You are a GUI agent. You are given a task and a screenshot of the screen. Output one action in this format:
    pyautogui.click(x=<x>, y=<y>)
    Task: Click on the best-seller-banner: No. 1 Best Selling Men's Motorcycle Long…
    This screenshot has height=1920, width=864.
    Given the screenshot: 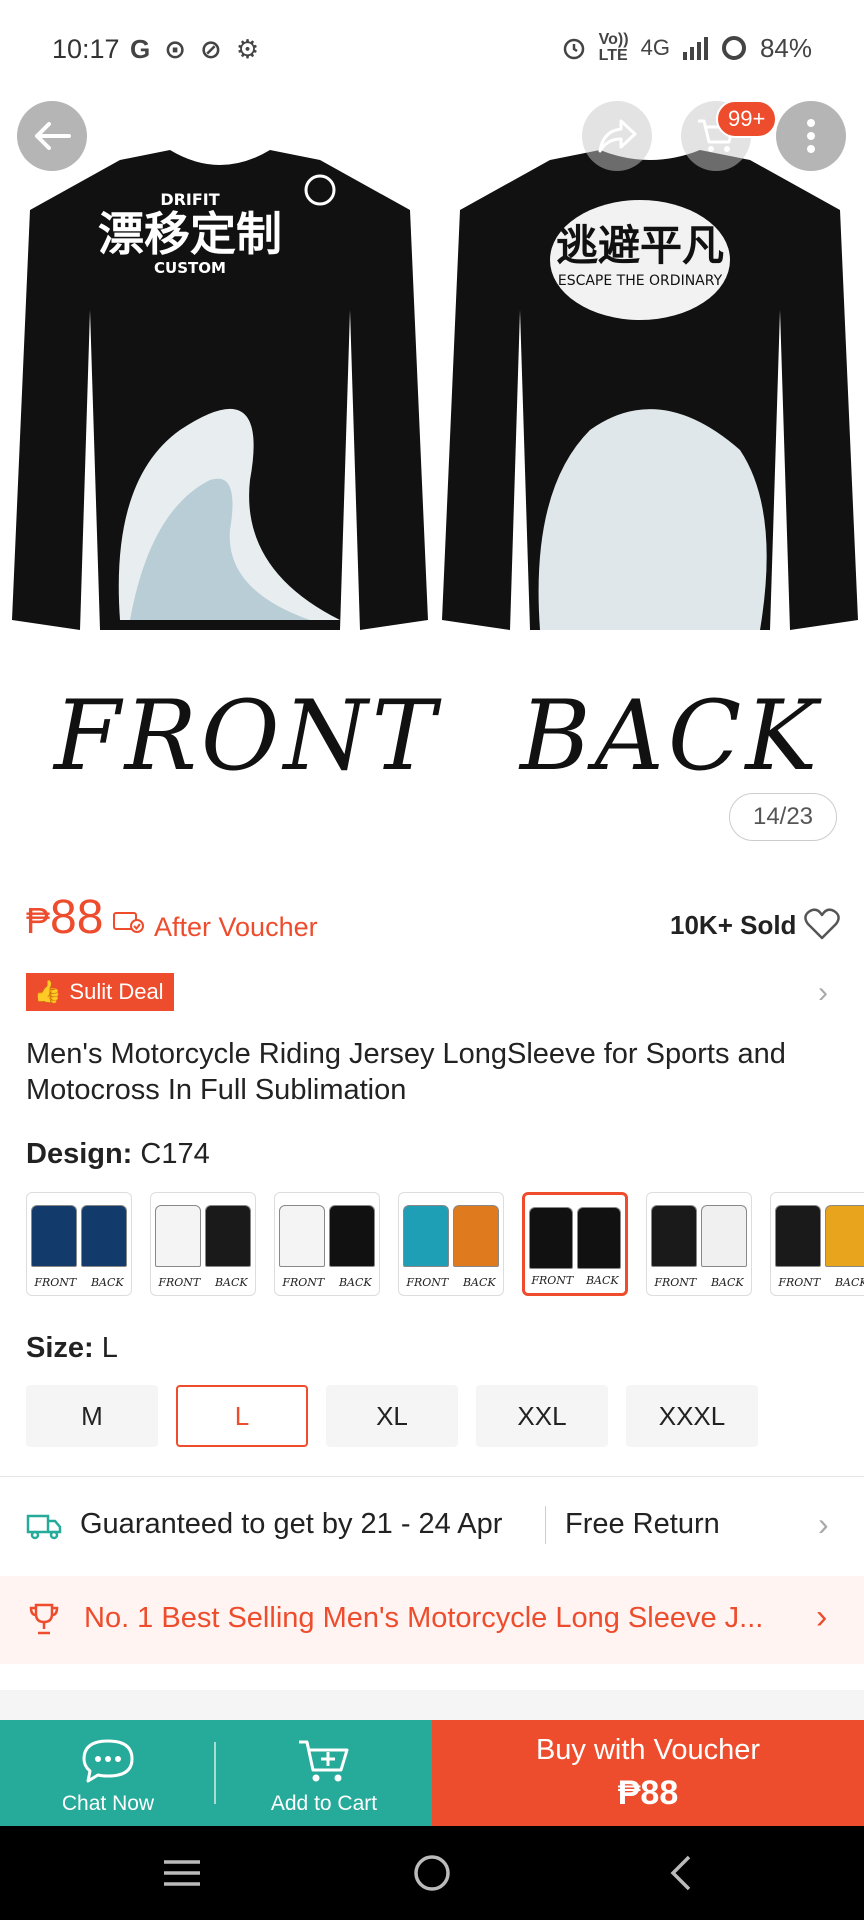 What is the action you would take?
    pyautogui.click(x=432, y=1620)
    